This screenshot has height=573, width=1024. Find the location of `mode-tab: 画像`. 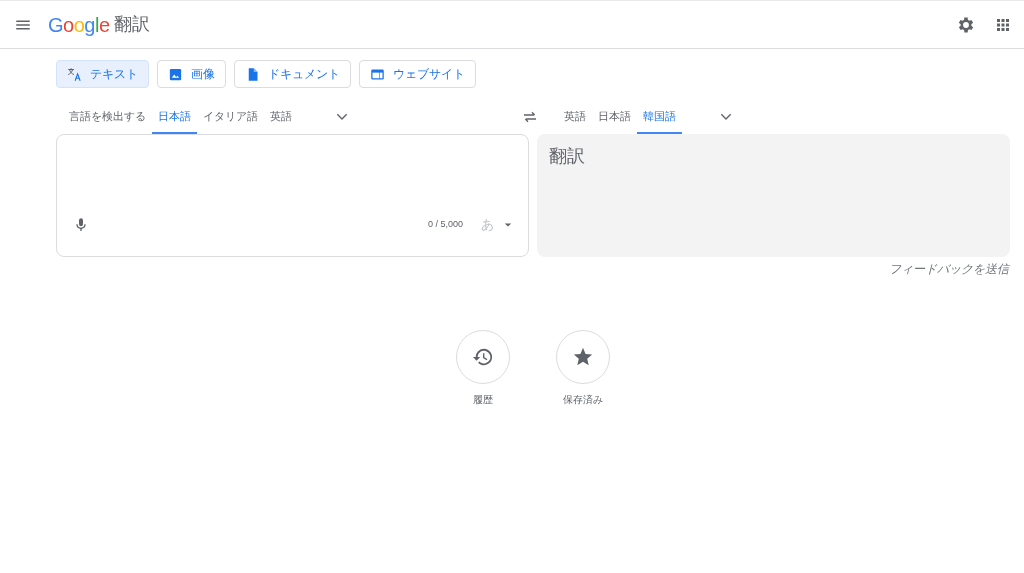

mode-tab: 画像 is located at coordinates (191, 74).